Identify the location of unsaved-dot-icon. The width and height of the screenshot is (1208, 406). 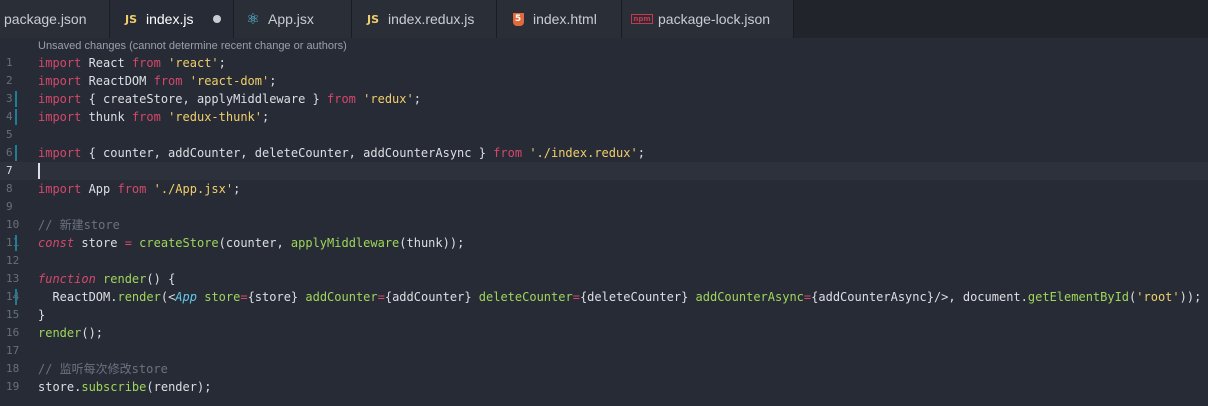
(217, 19).